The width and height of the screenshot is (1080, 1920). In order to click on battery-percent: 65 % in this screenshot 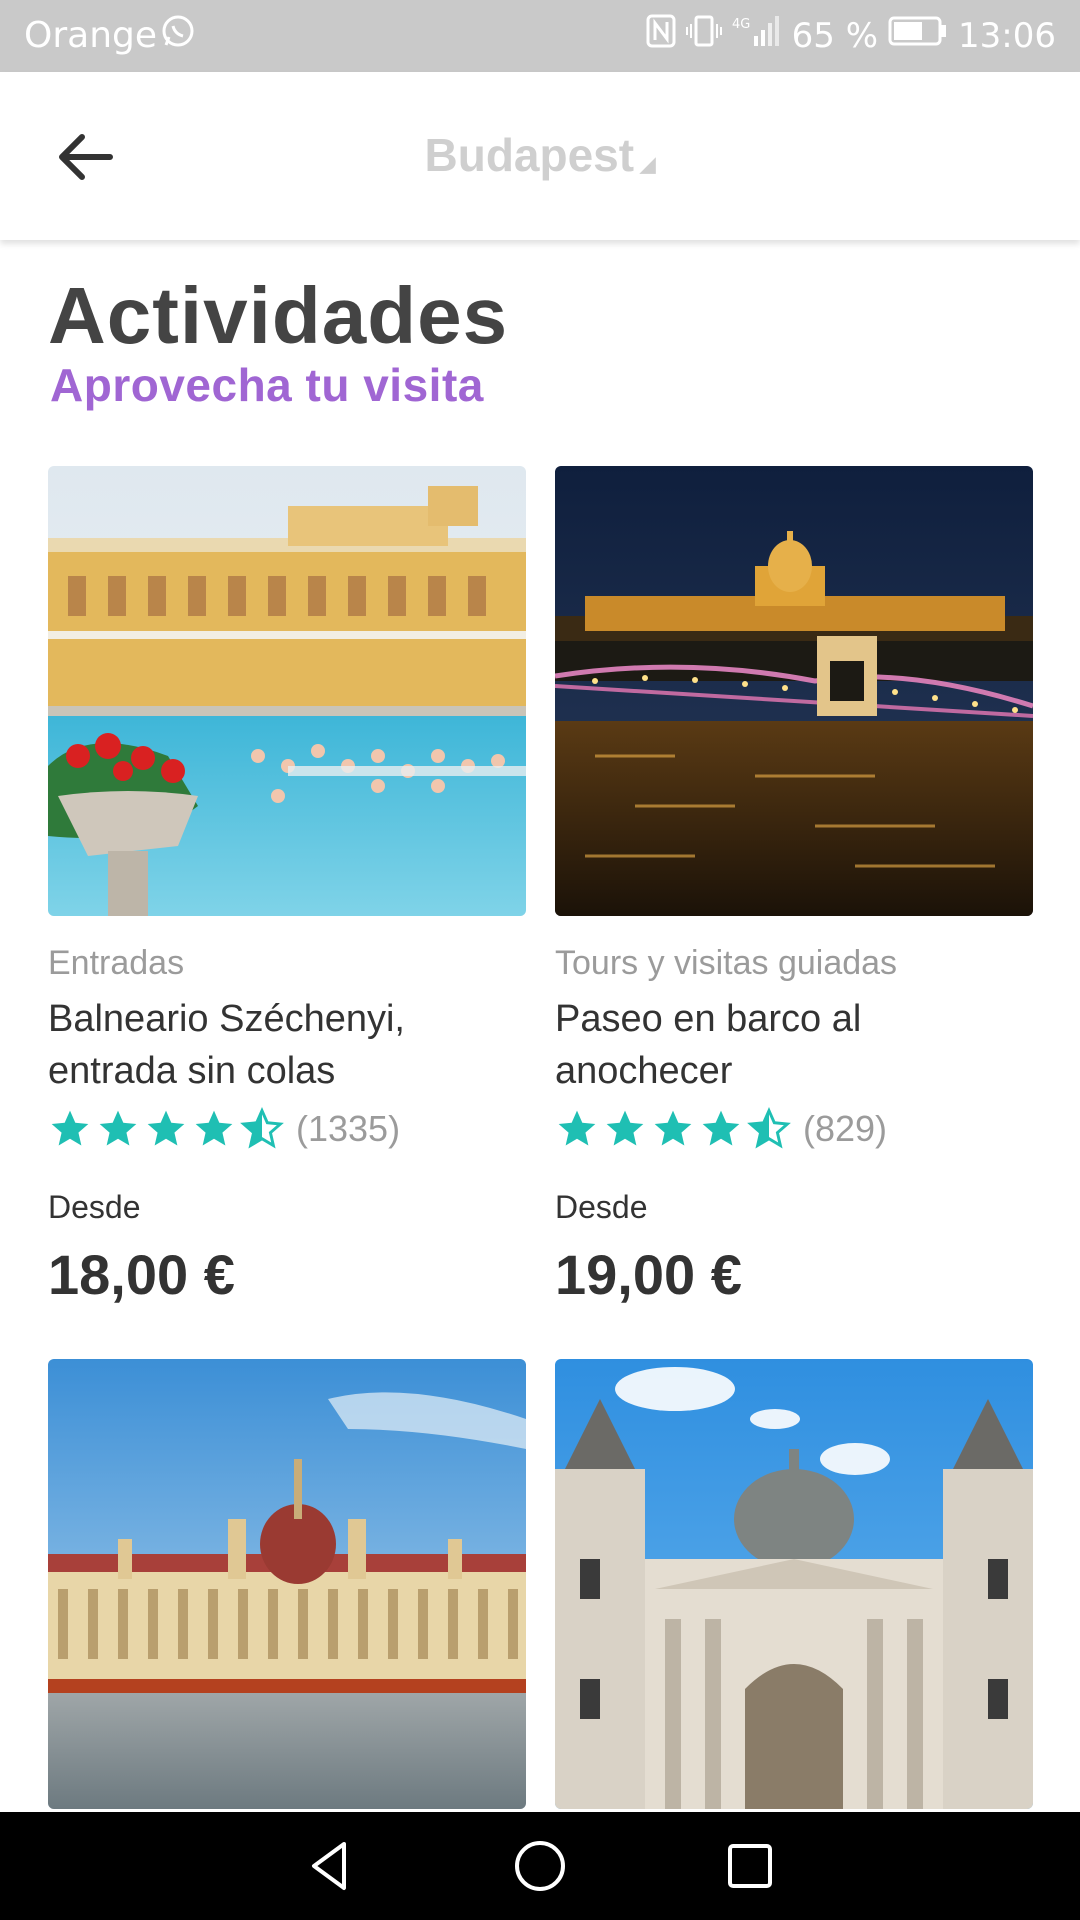, I will do `click(835, 35)`.